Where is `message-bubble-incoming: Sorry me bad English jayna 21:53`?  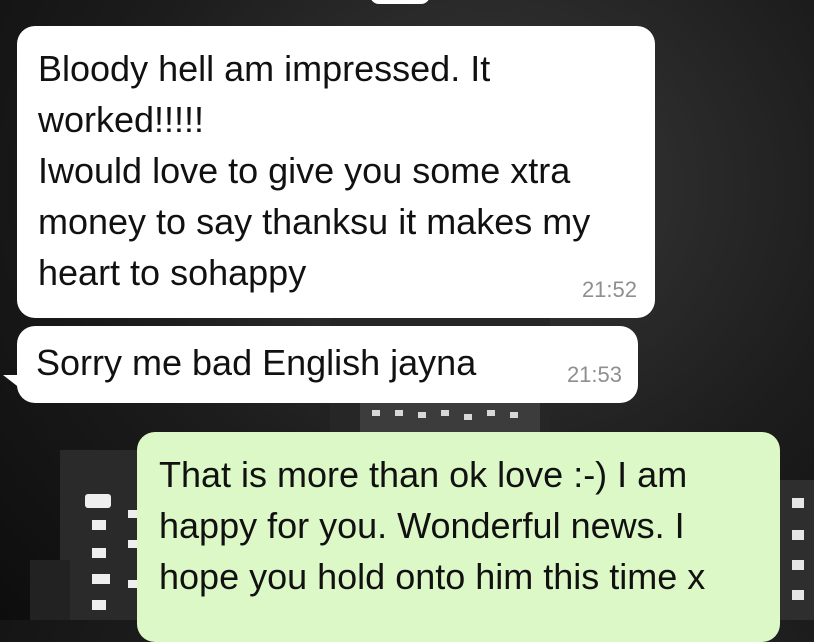 message-bubble-incoming: Sorry me bad English jayna 21:53 is located at coordinates (320, 364).